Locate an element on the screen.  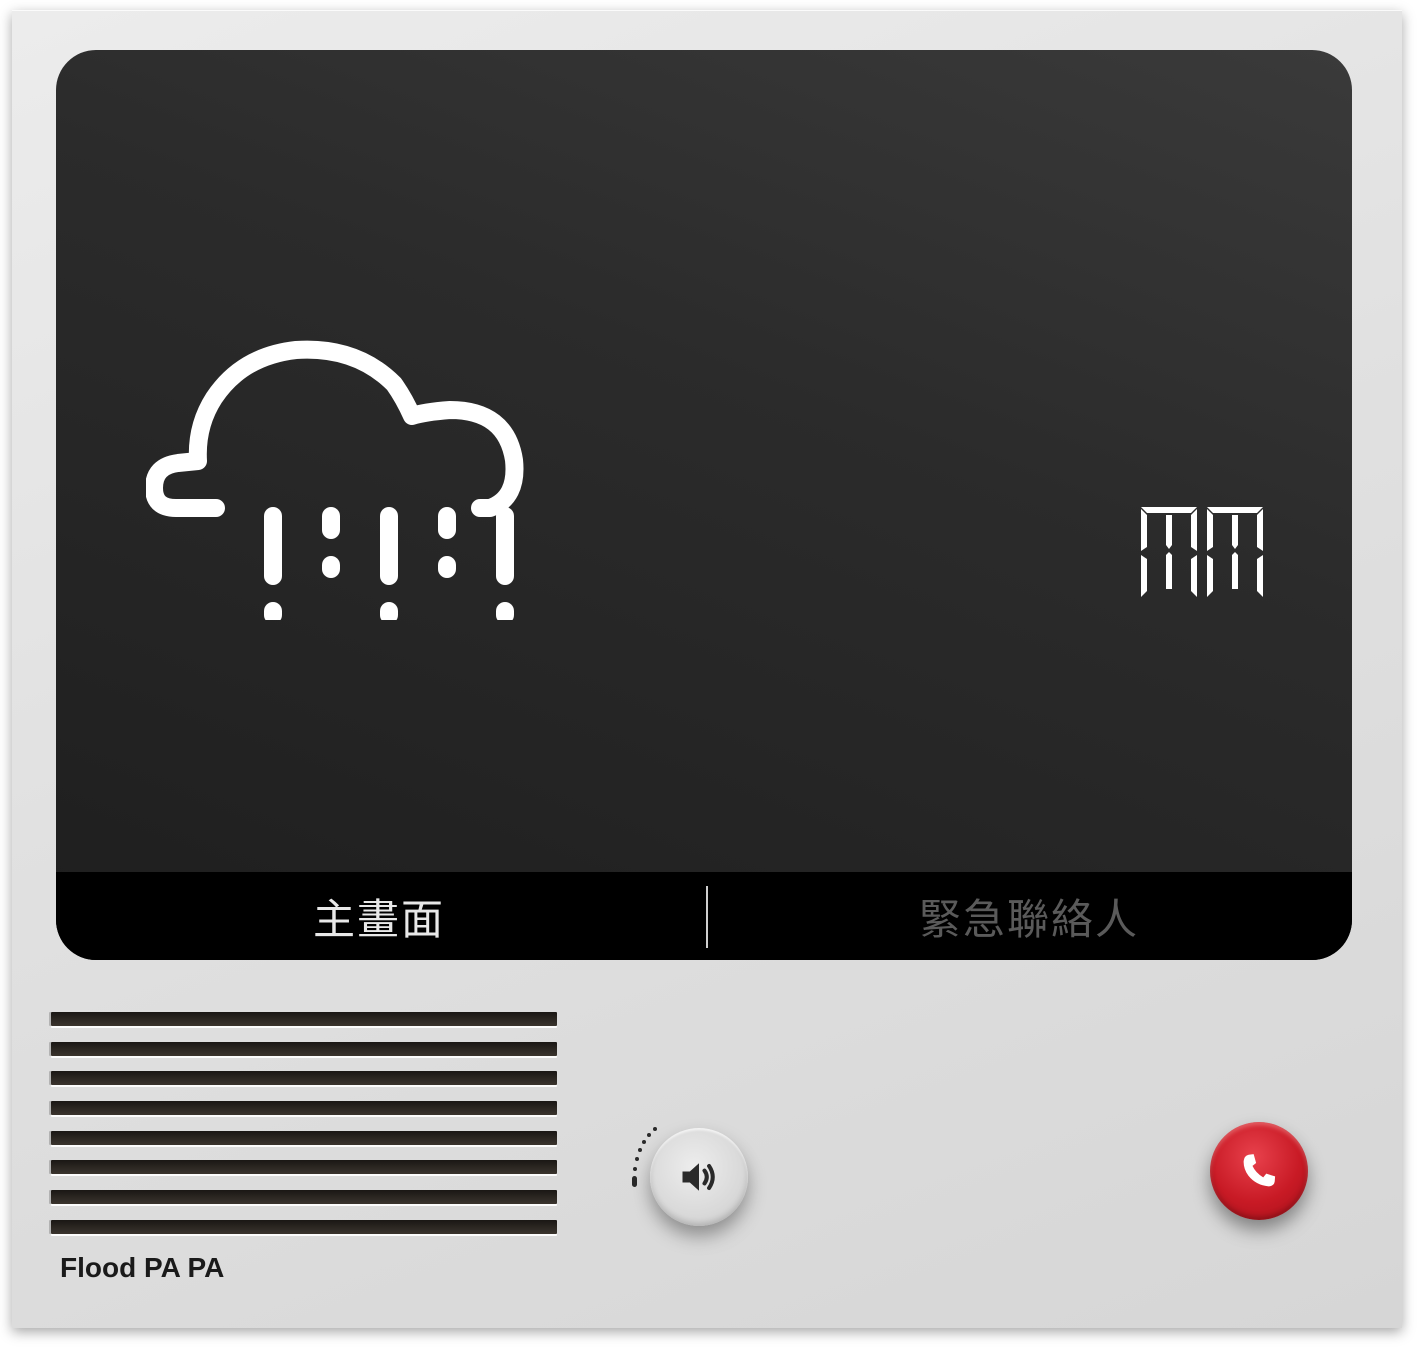
rain-cloud-icon is located at coordinates (335, 480).